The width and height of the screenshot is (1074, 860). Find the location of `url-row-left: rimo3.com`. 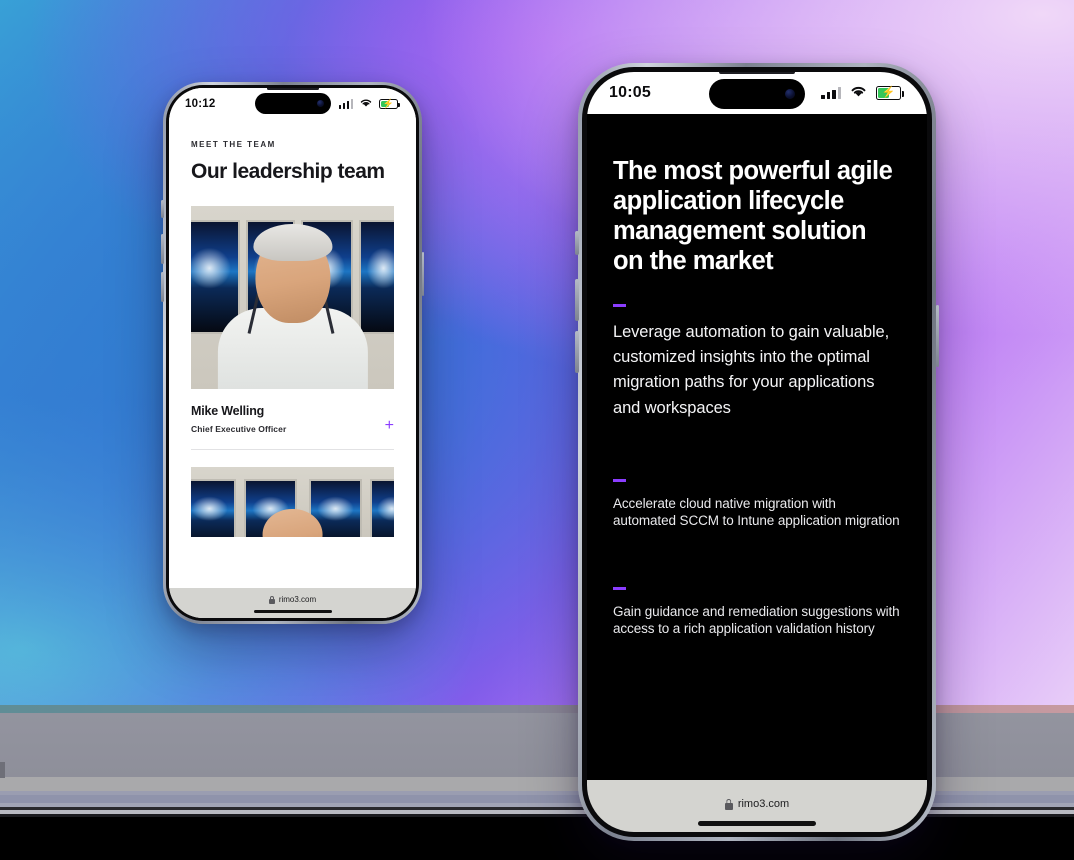

url-row-left: rimo3.com is located at coordinates (292, 599).